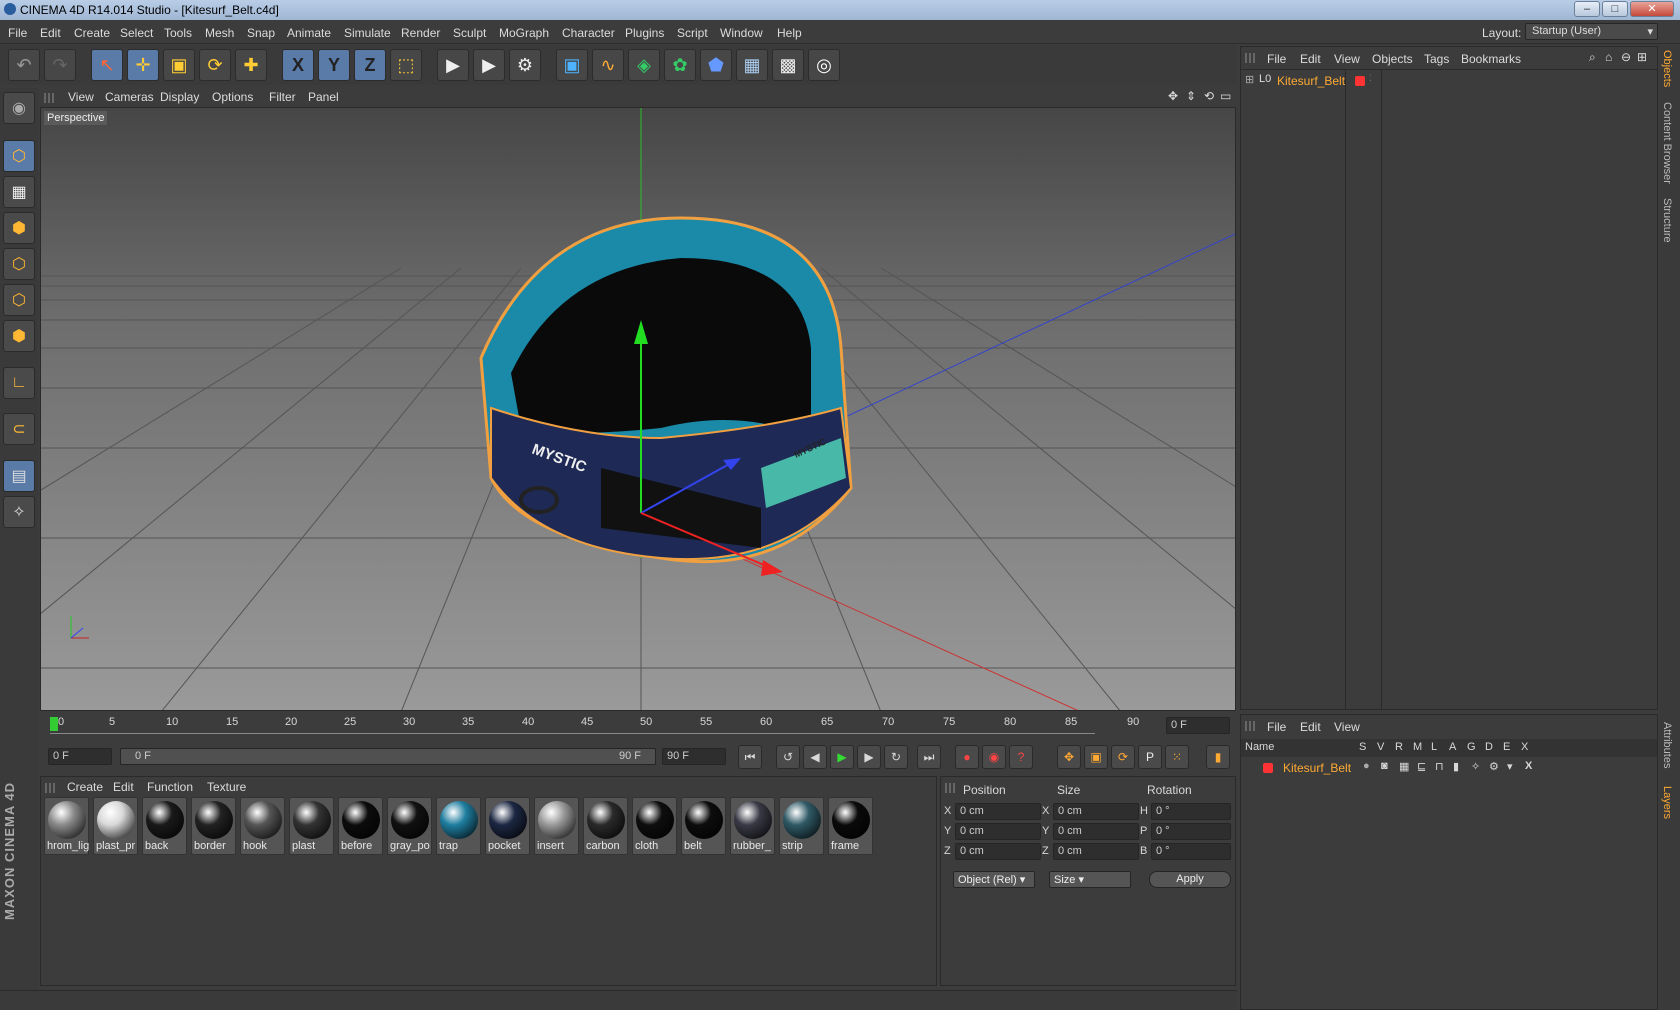 The height and width of the screenshot is (1010, 1680). I want to click on record-icon: ●, so click(967, 757).